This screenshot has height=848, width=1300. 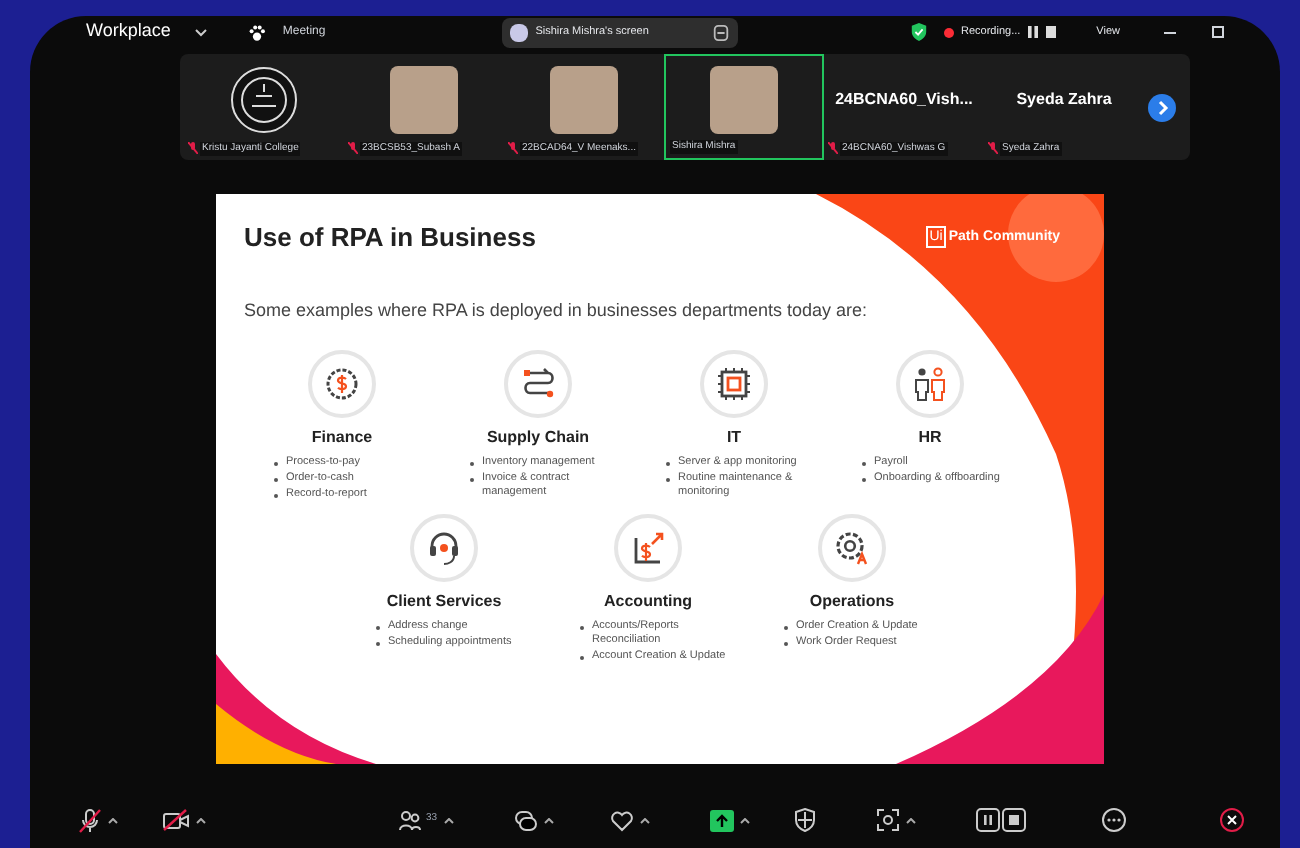 I want to click on minimize-icon, so click(x=1170, y=32).